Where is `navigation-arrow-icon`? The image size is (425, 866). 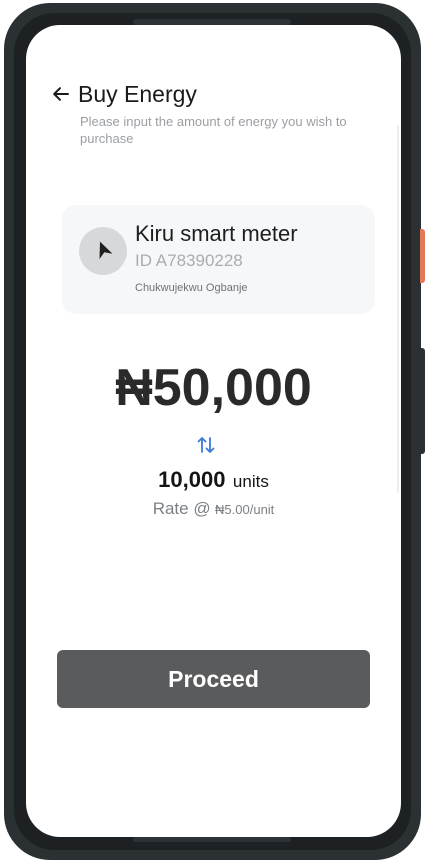 navigation-arrow-icon is located at coordinates (103, 251).